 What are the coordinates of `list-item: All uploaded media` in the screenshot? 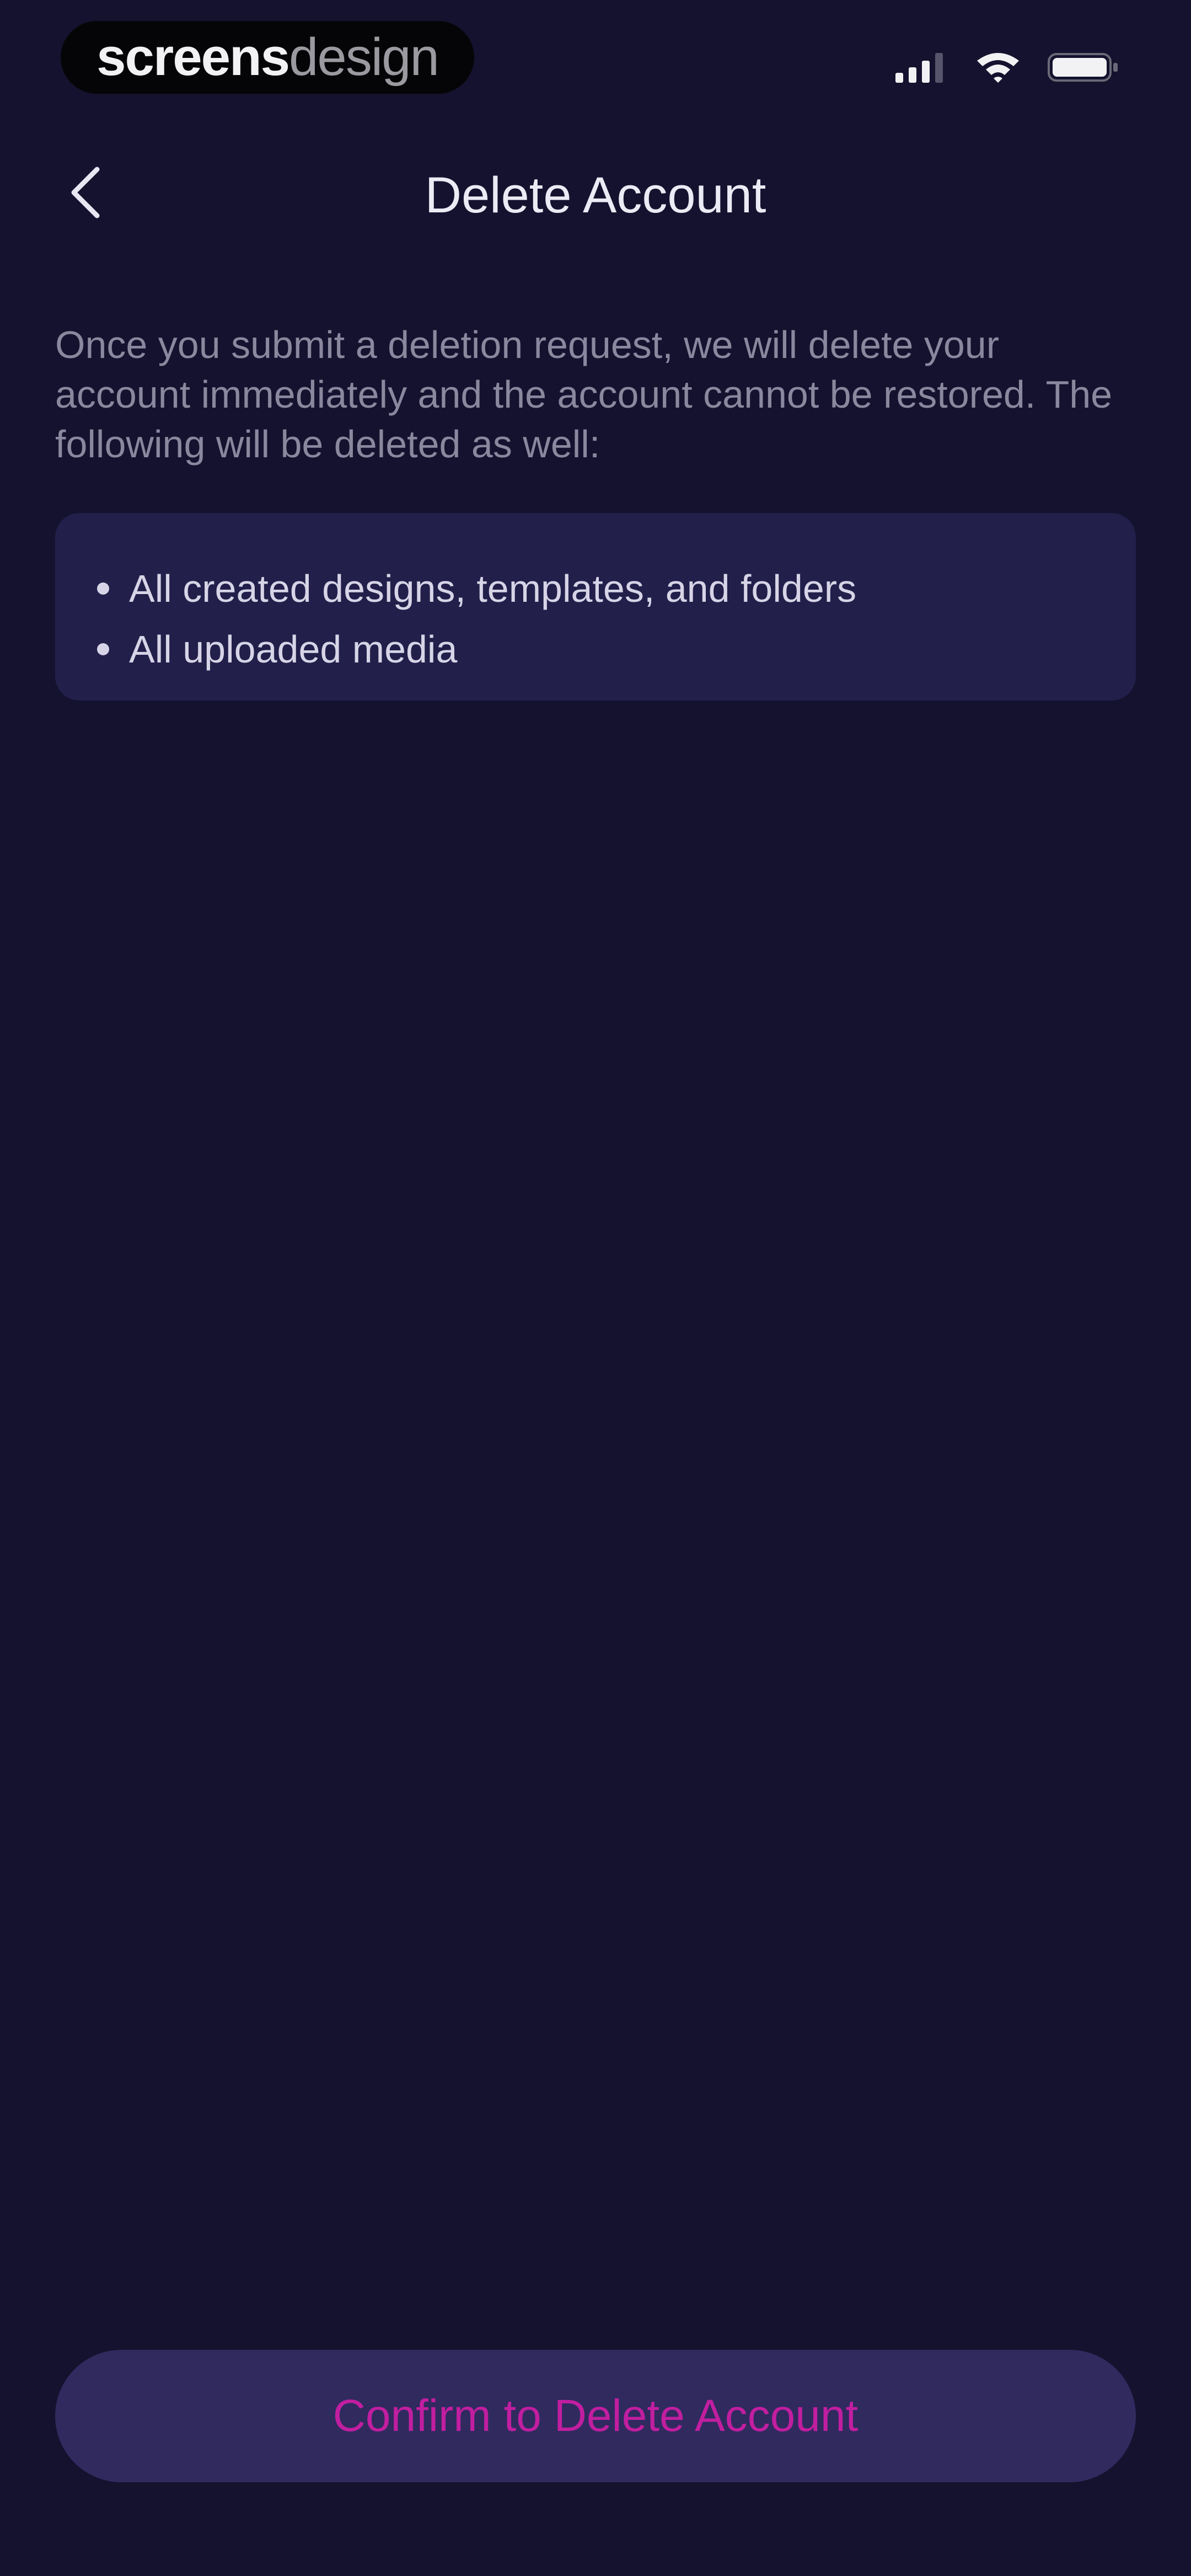 It's located at (615, 649).